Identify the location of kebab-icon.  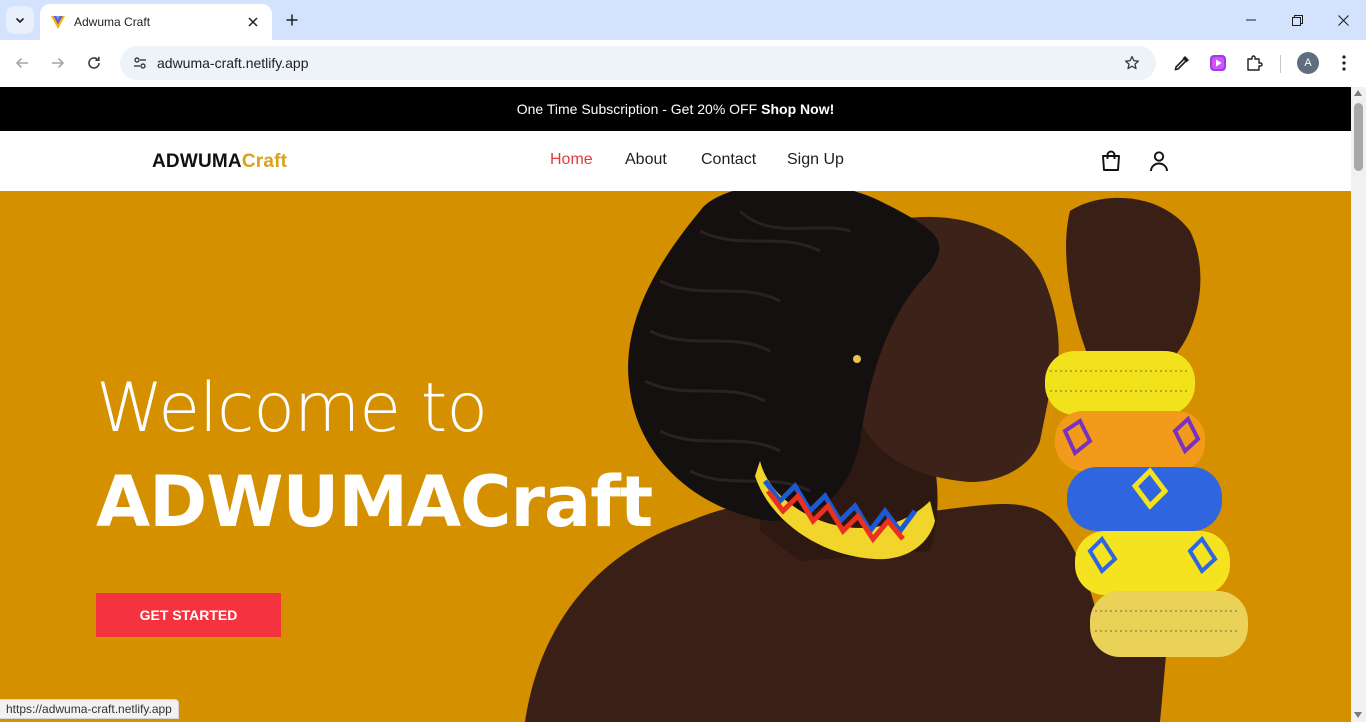
(1344, 63).